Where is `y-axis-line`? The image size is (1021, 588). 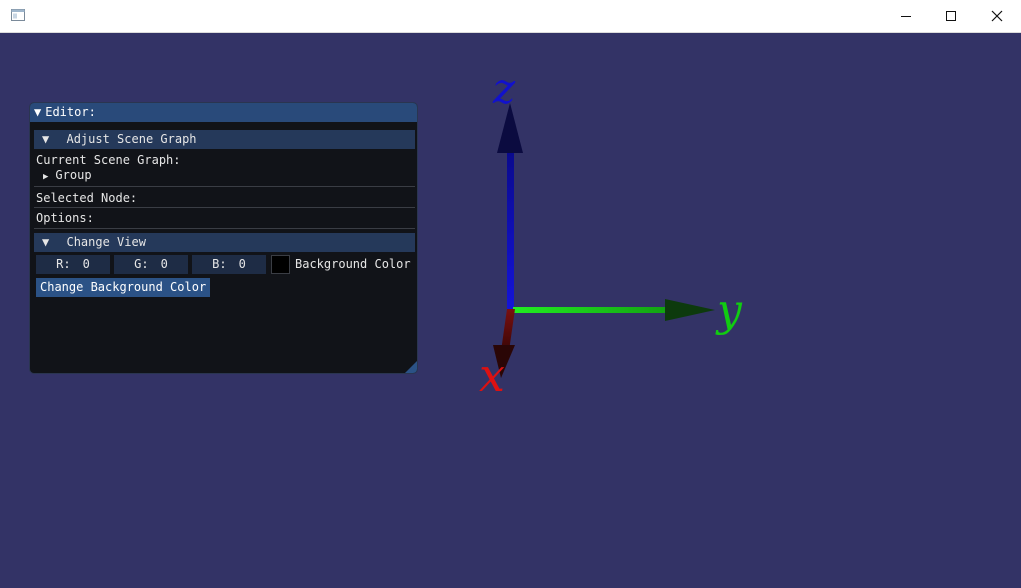 y-axis-line is located at coordinates (599, 310).